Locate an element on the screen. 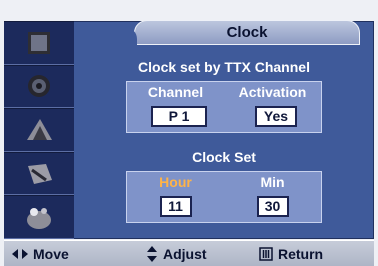  channel-icon is located at coordinates (39, 129).